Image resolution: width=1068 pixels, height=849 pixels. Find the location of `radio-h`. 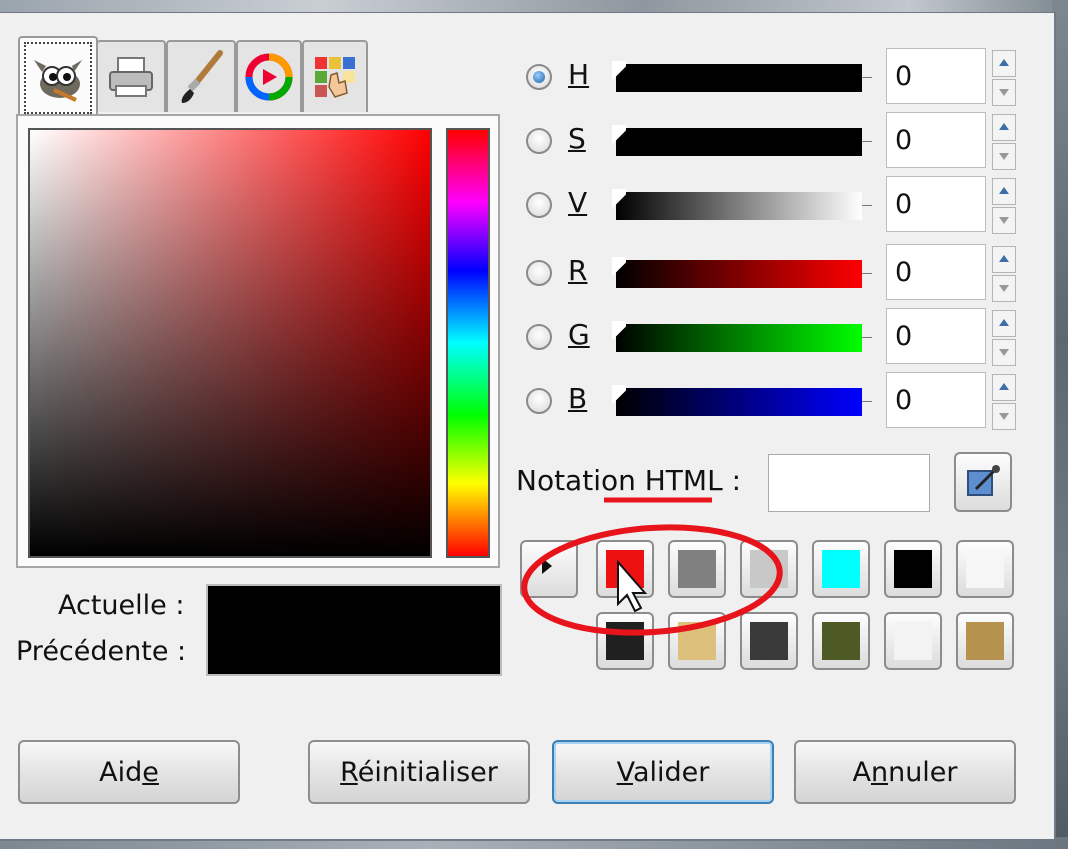

radio-h is located at coordinates (539, 77).